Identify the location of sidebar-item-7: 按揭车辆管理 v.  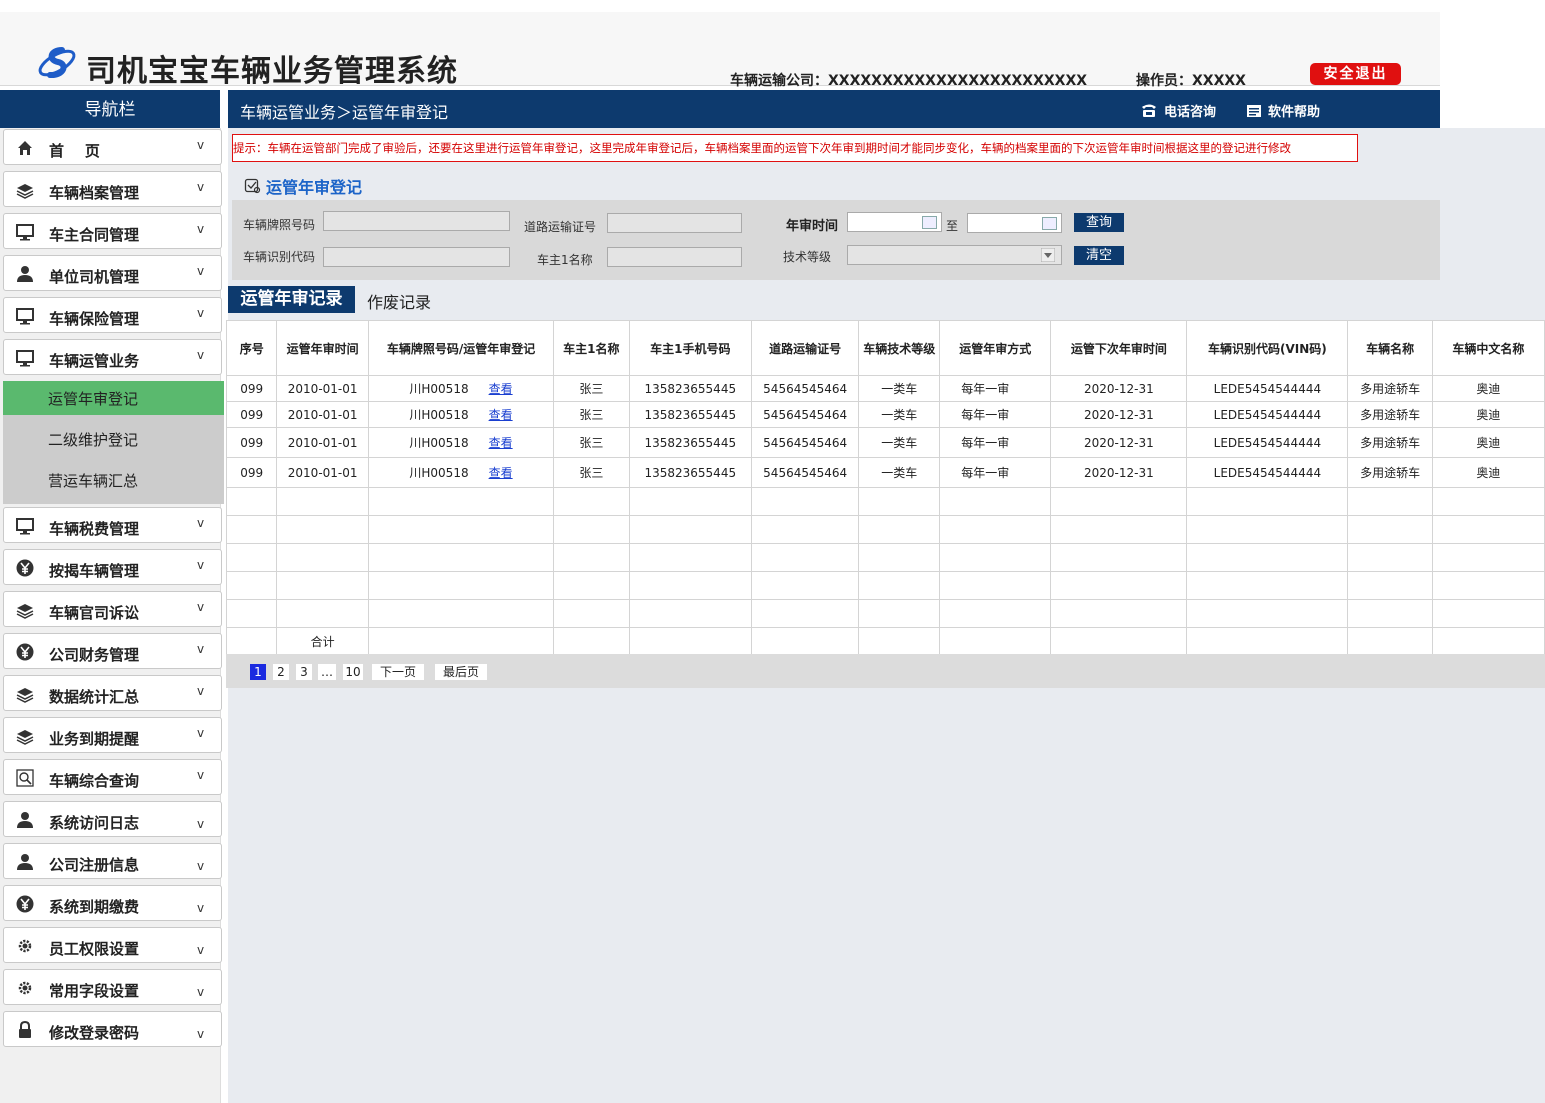
(112, 567).